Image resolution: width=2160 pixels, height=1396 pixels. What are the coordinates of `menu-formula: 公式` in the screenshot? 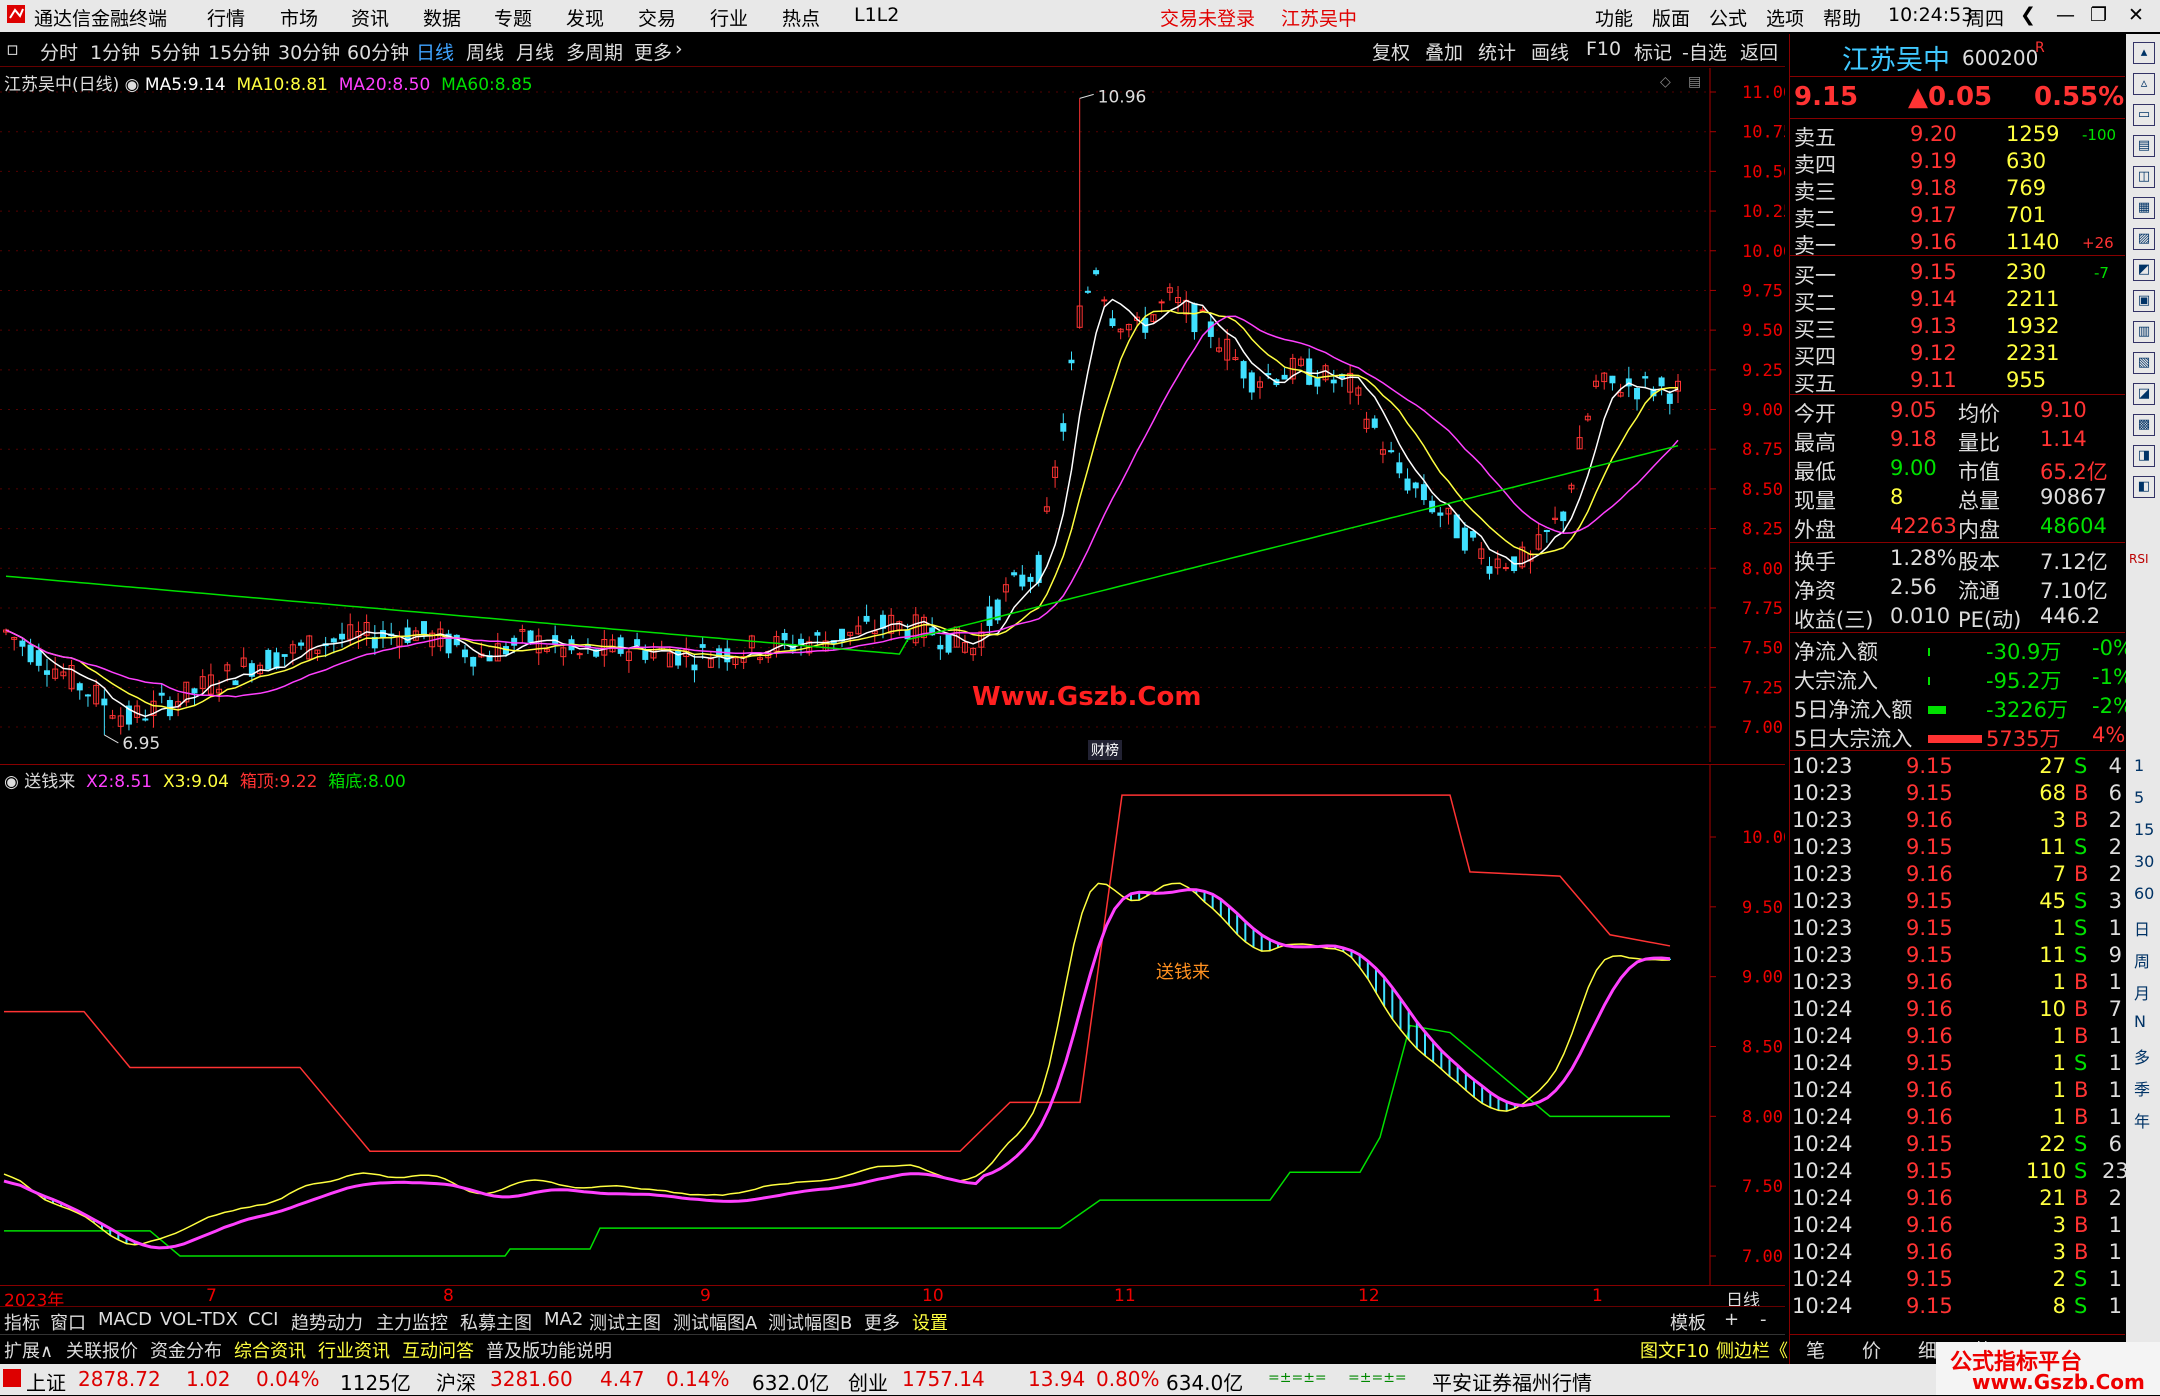 It's located at (1728, 17).